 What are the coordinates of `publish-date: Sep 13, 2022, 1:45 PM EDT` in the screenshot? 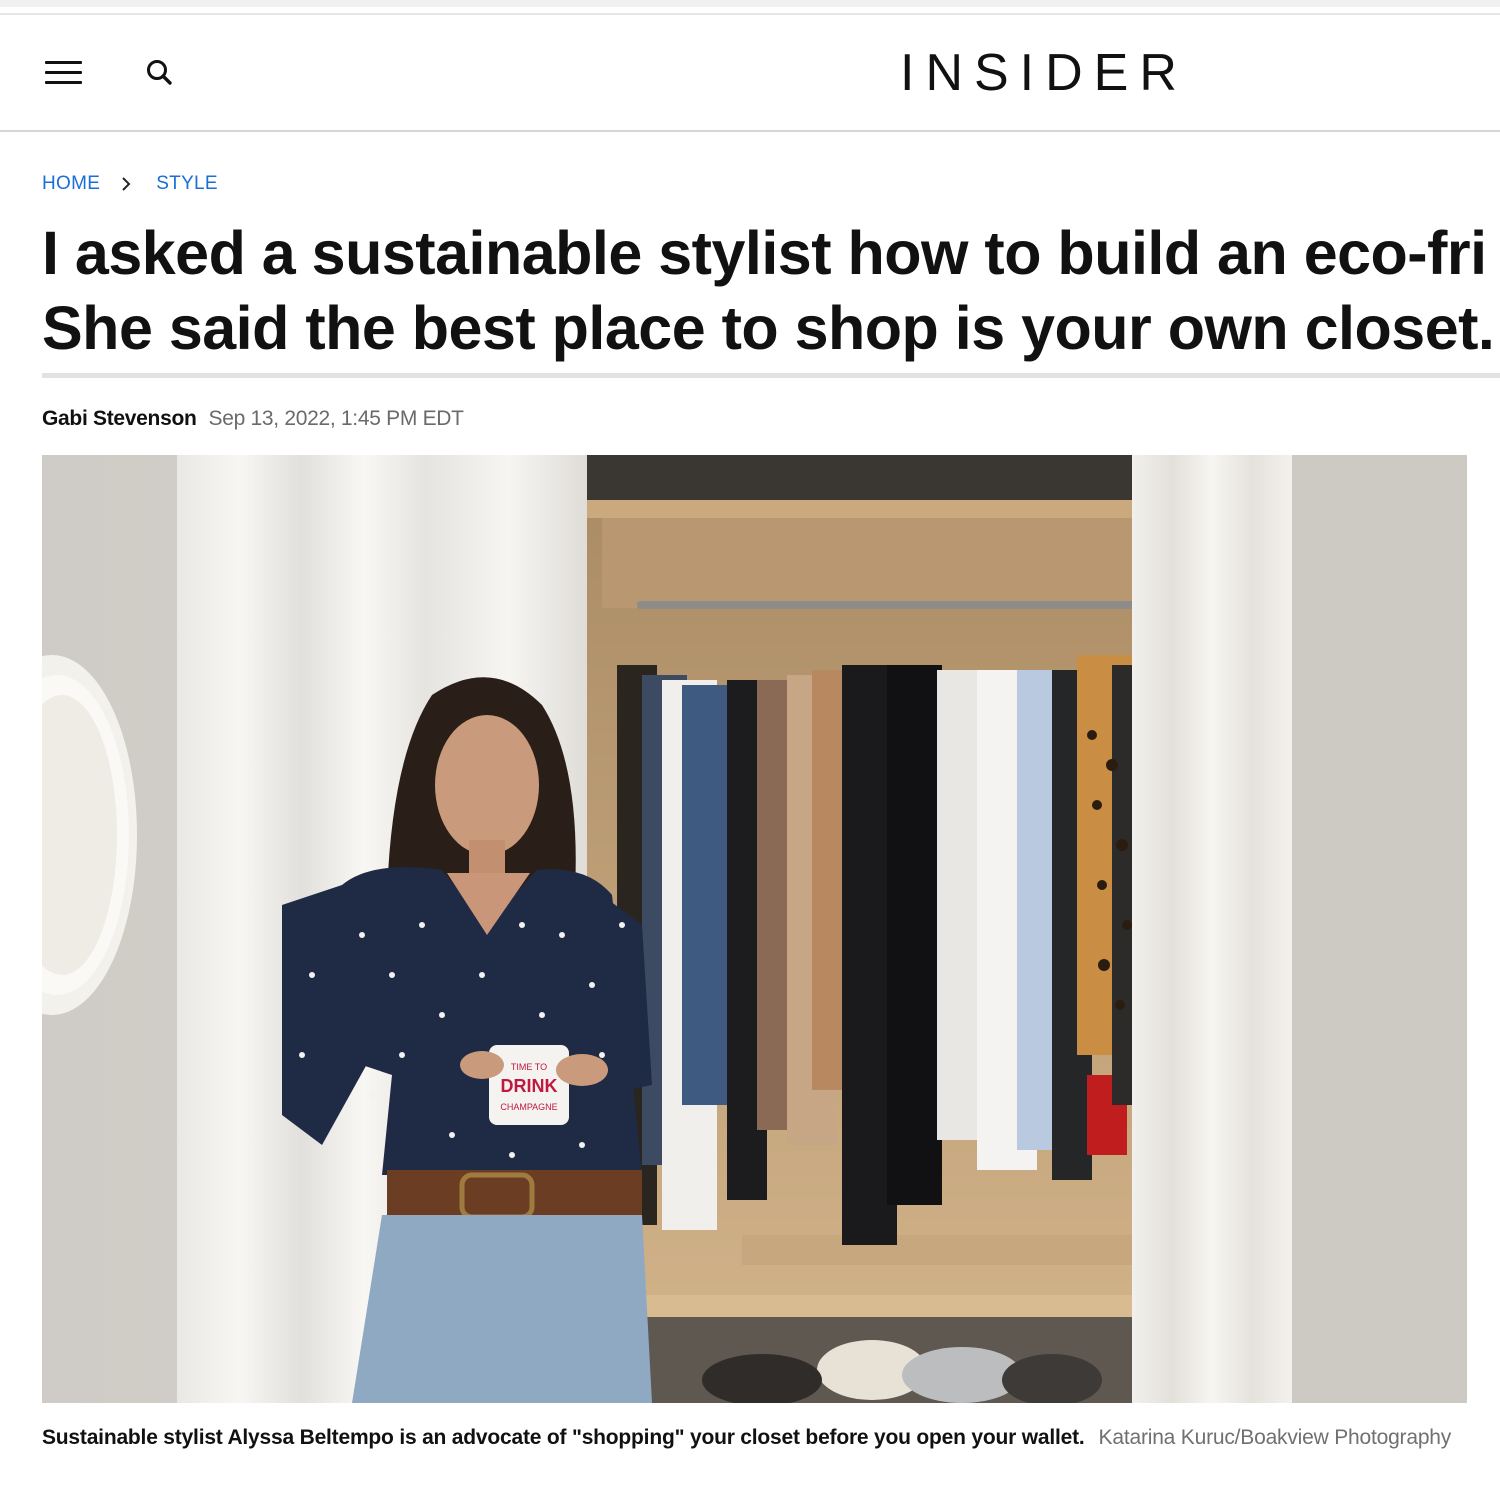 It's located at (336, 418).